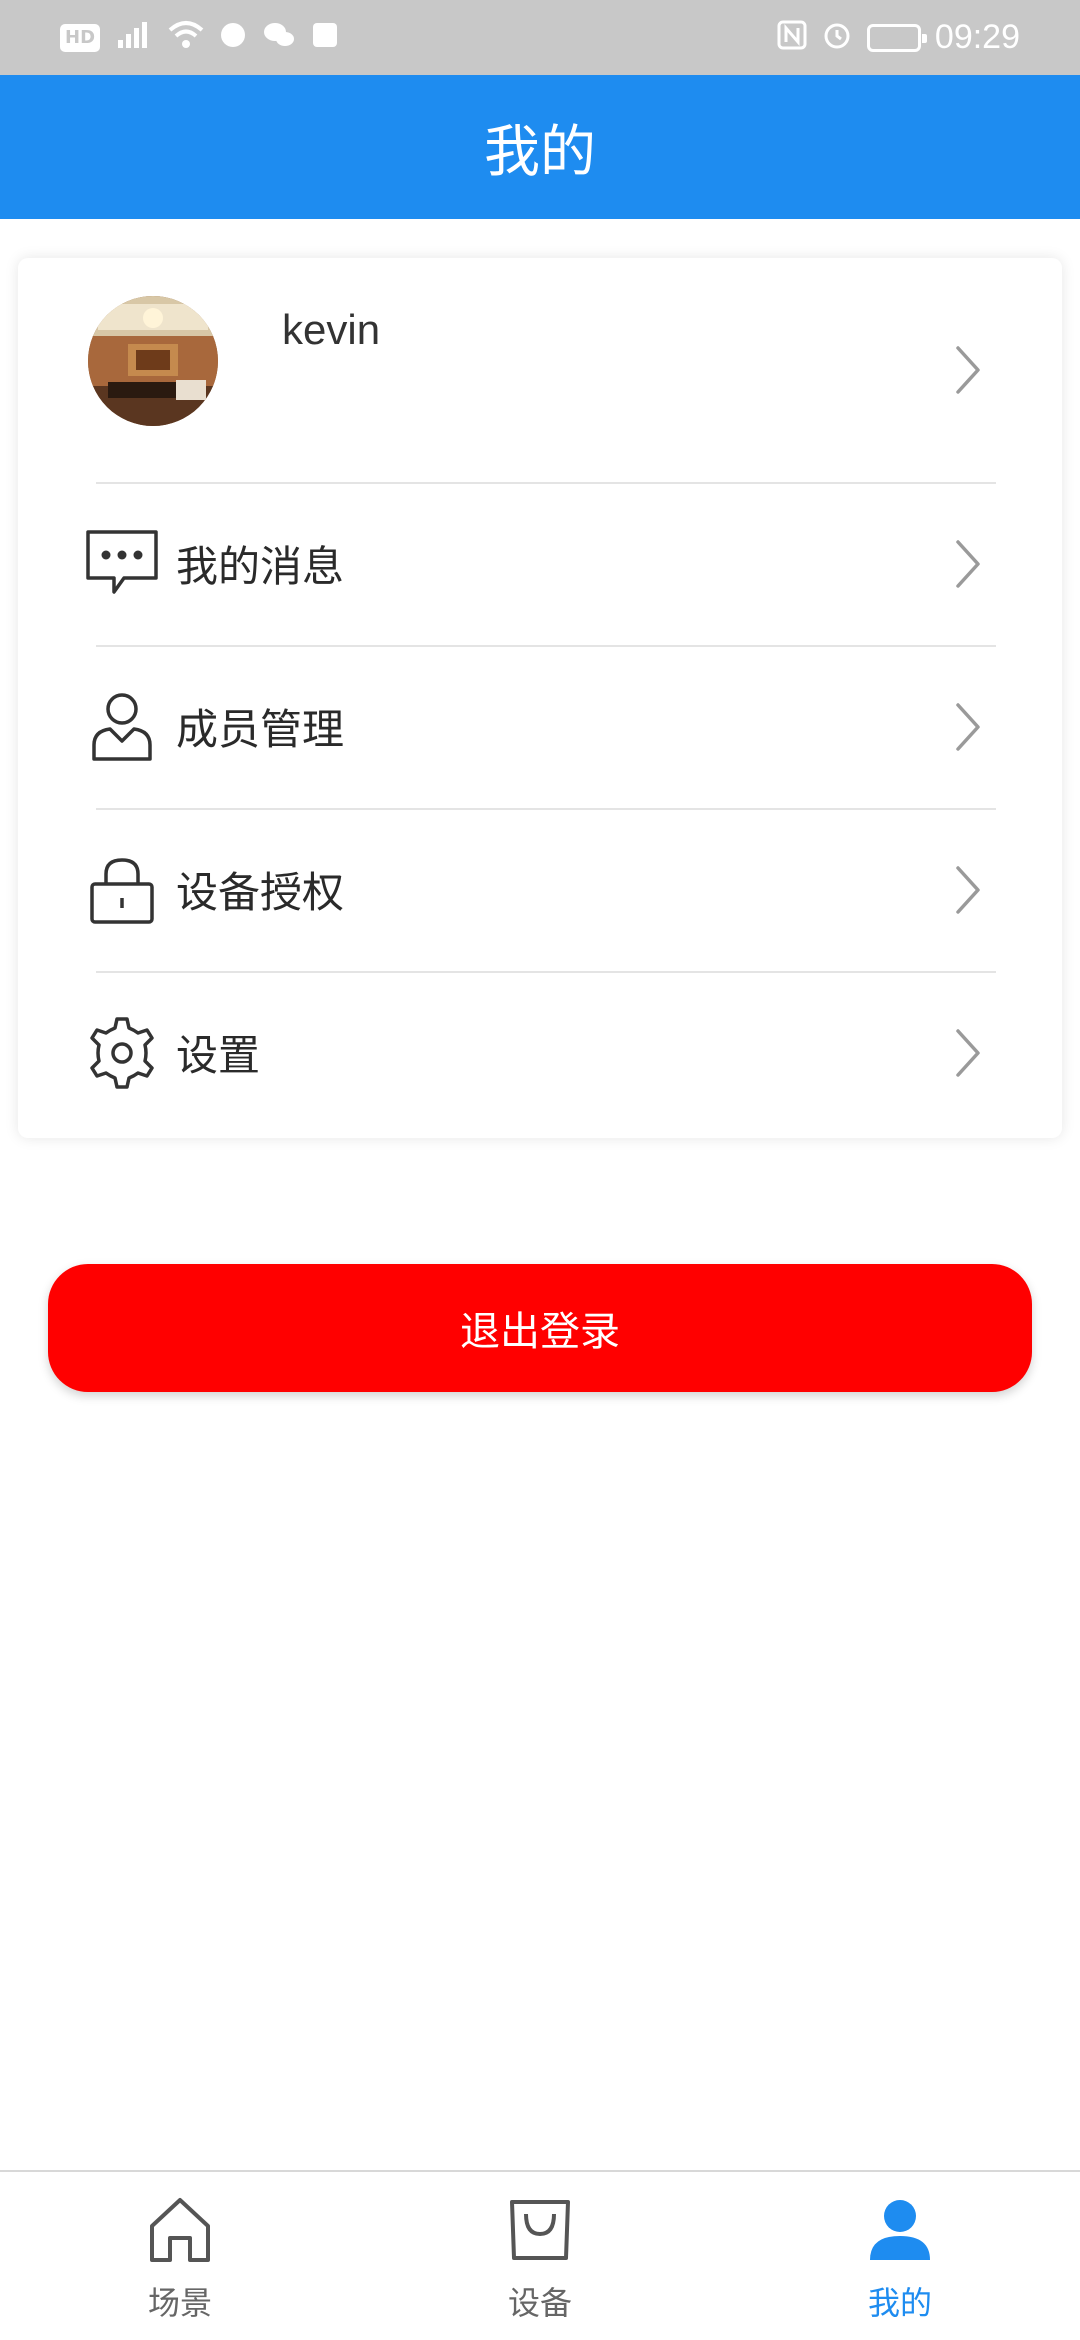  What do you see at coordinates (122, 890) in the screenshot?
I see `lock-icon` at bounding box center [122, 890].